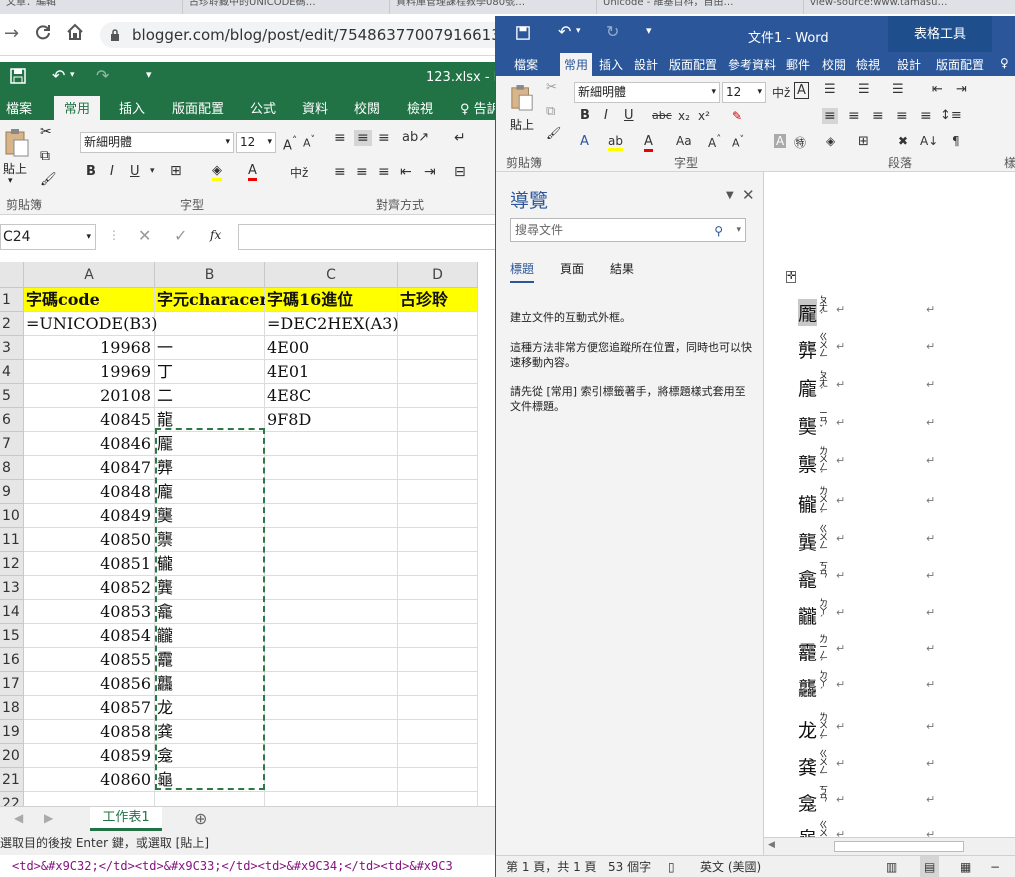  I want to click on align-center-icon: ≡, so click(362, 172).